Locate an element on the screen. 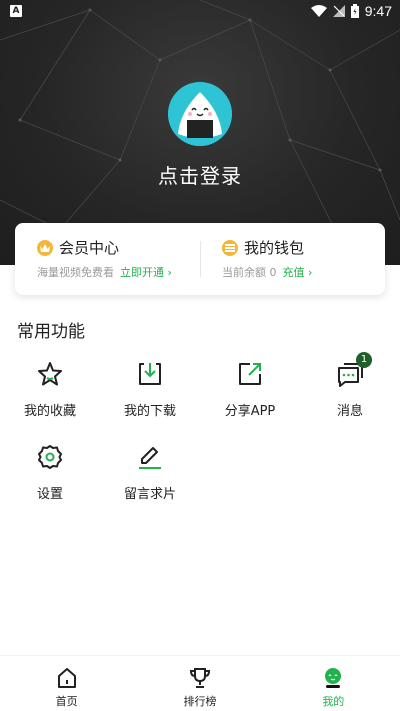 The width and height of the screenshot is (400, 711). member-wallet-card: 会员中心 海量视频免费看 立即开通 › 我的钱包 当前余额 0 充值 › is located at coordinates (200, 259).